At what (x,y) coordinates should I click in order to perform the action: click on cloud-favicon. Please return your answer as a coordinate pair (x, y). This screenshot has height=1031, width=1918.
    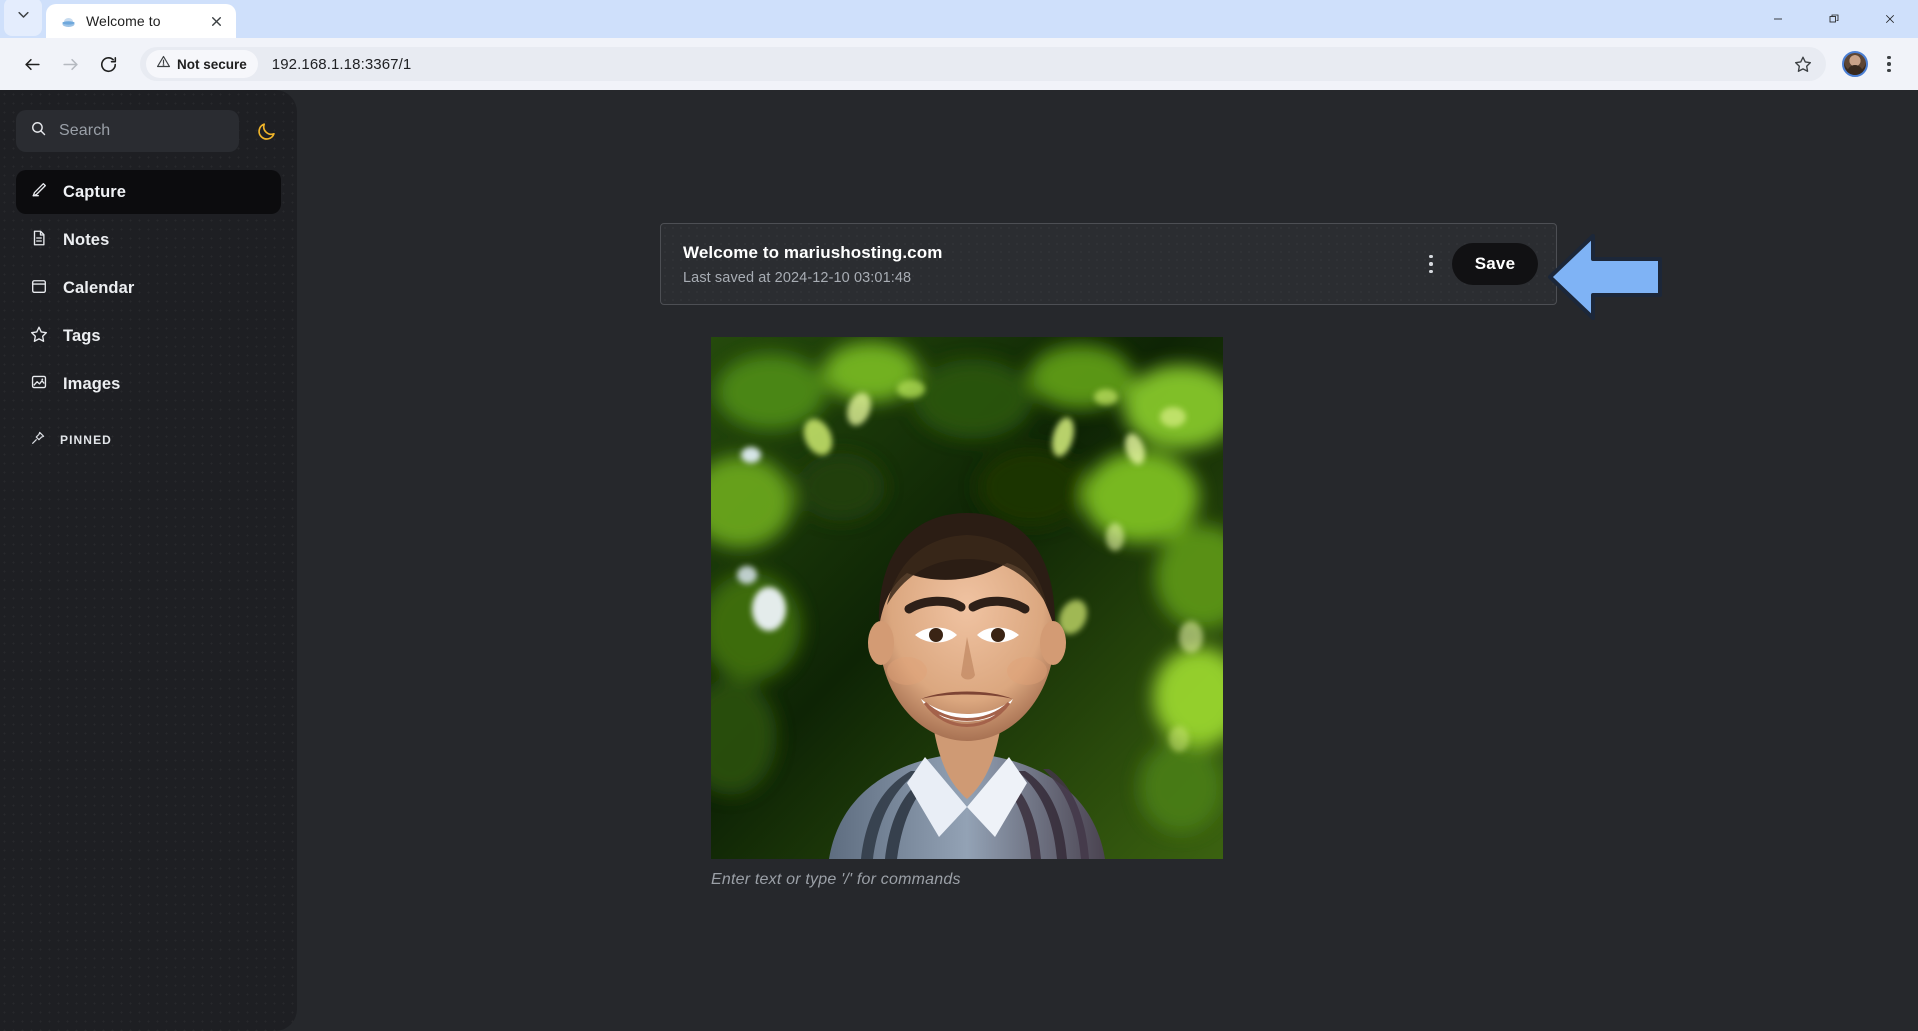
    Looking at the image, I should click on (68, 21).